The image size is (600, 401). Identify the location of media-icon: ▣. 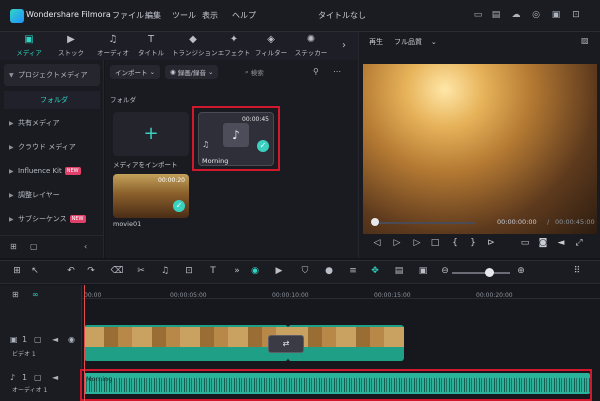
(29, 39).